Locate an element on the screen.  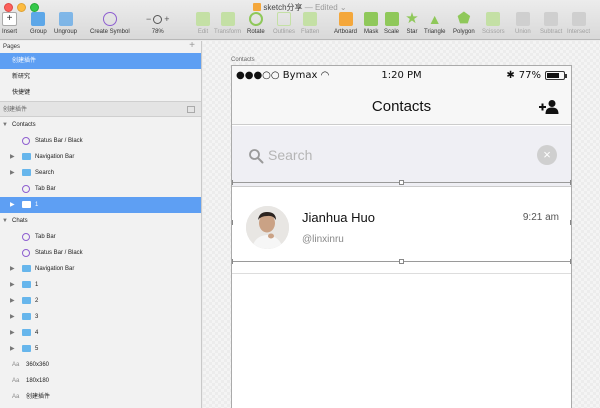
battery-percent: 77% is located at coordinates (529, 75).